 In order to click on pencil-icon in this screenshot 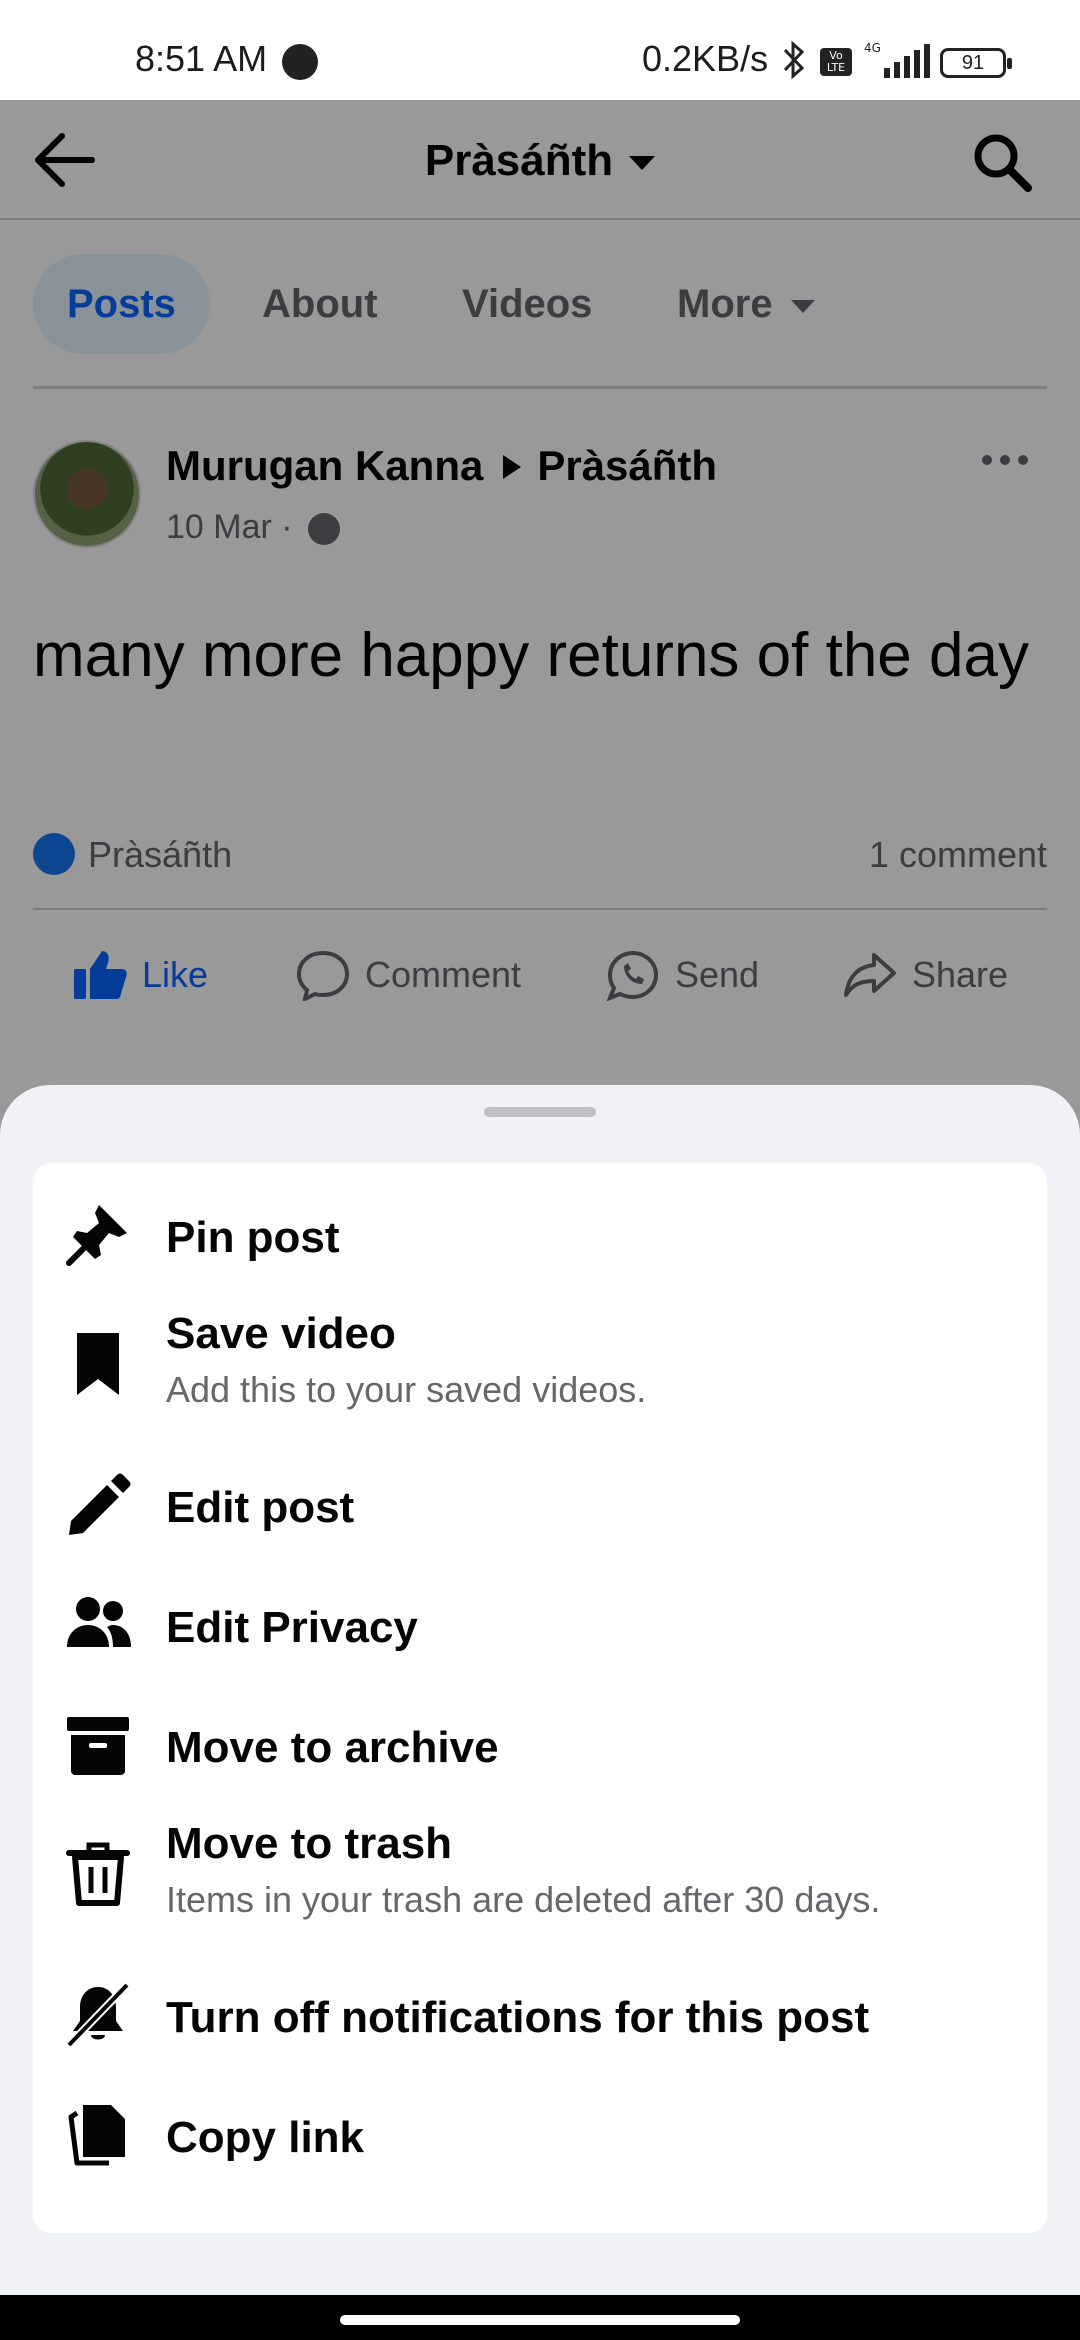, I will do `click(100, 1504)`.